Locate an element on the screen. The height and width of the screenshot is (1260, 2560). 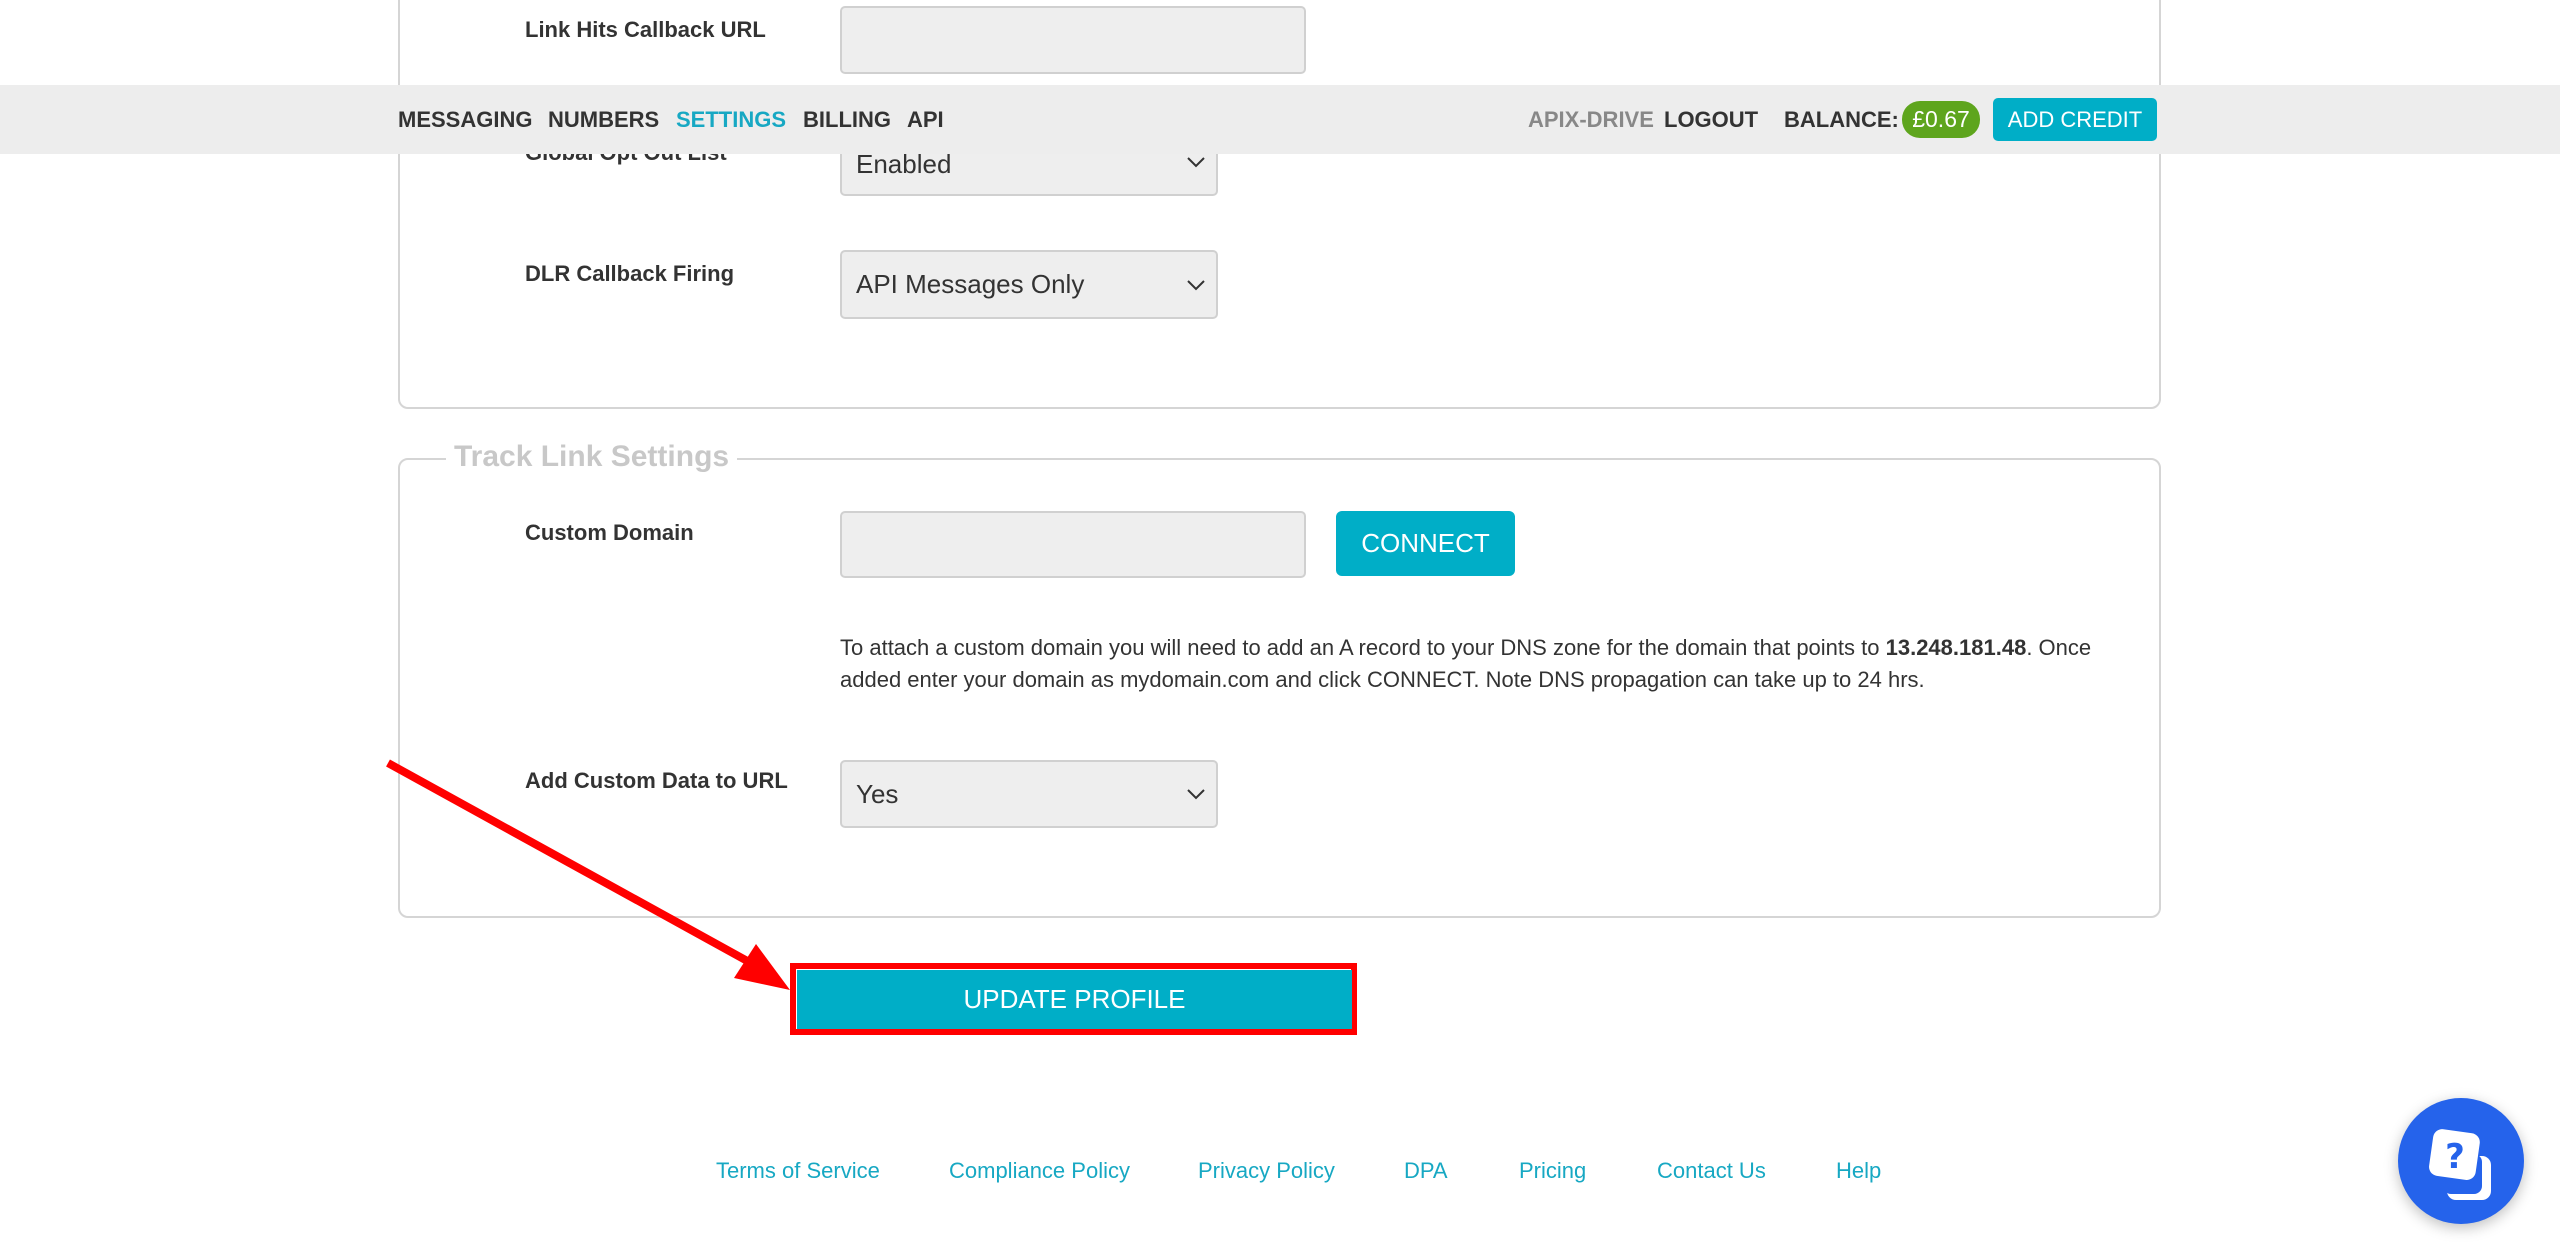
arrow-head is located at coordinates (762, 967).